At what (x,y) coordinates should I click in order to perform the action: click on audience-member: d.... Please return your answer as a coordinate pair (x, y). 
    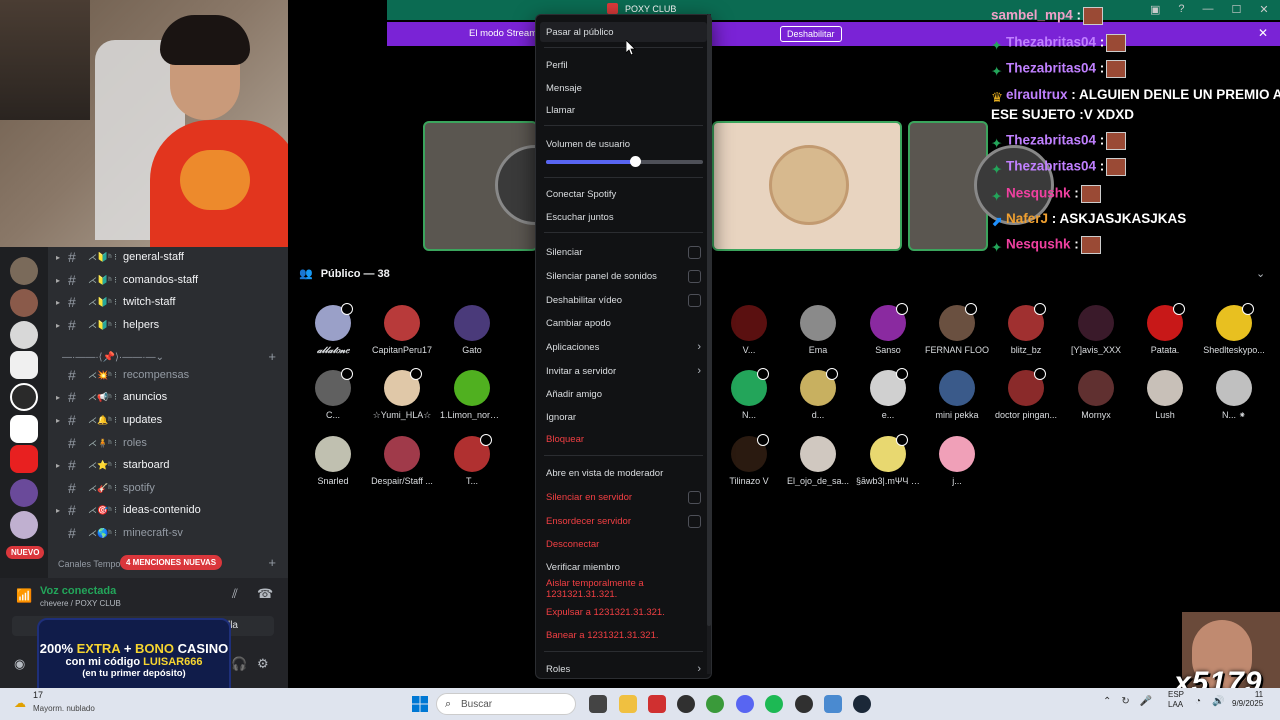
    Looking at the image, I should click on (818, 394).